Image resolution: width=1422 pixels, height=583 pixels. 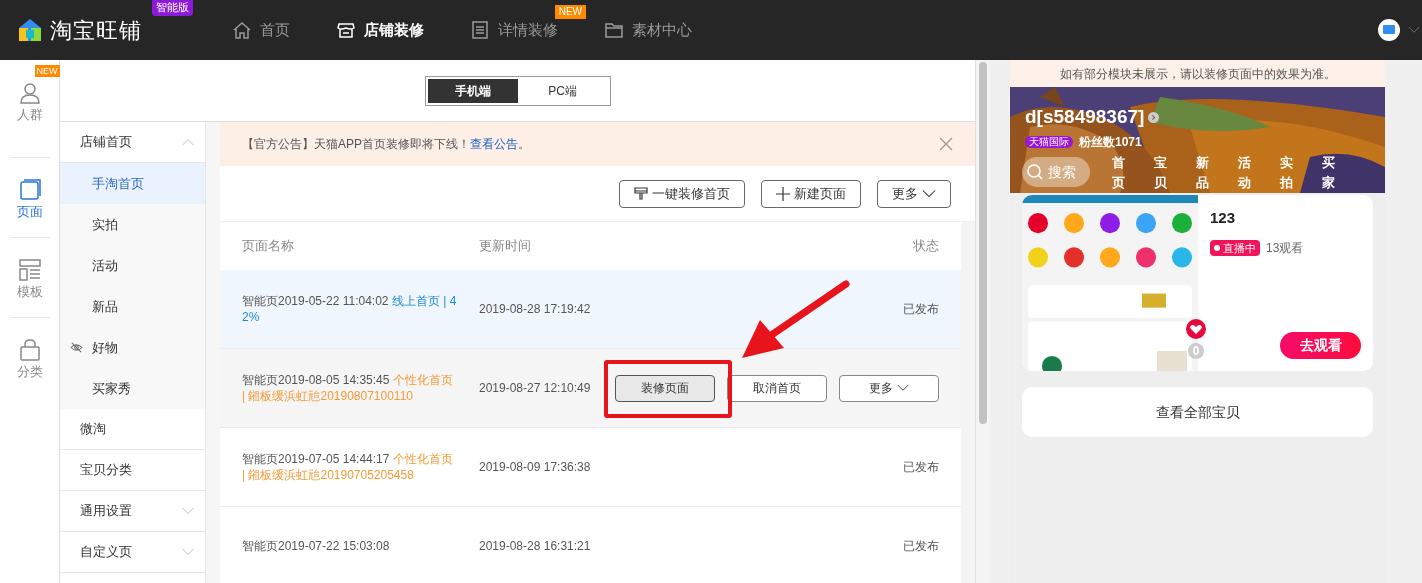 What do you see at coordinates (261, 30) in the screenshot?
I see `nav-tab: 首页` at bounding box center [261, 30].